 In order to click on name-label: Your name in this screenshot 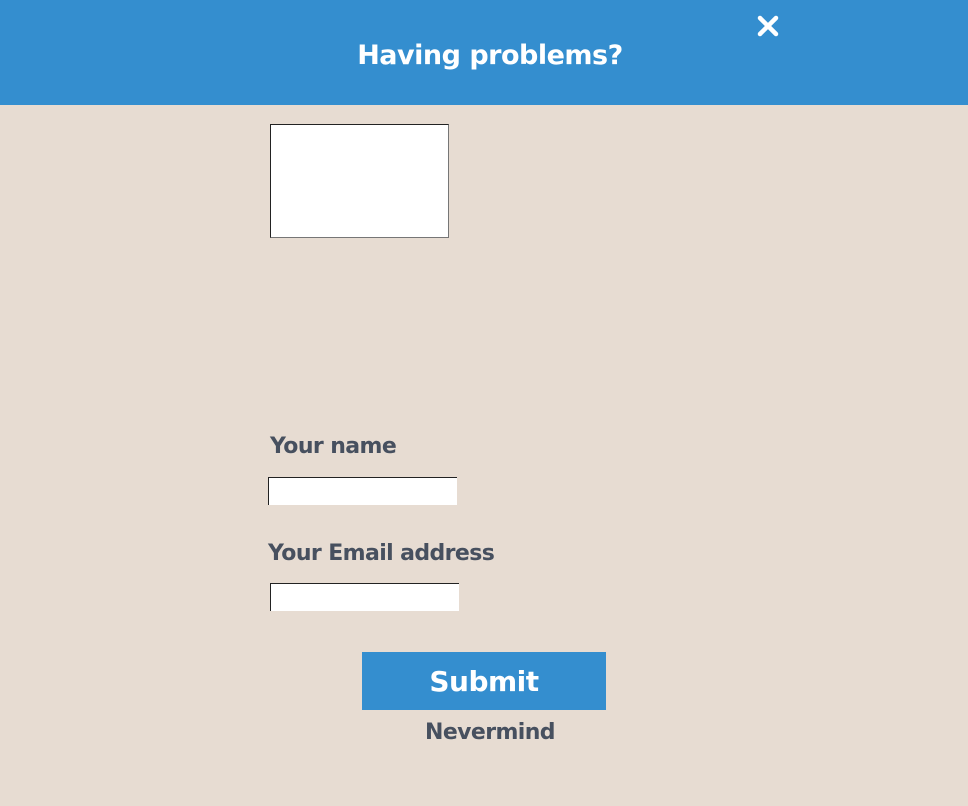, I will do `click(333, 446)`.